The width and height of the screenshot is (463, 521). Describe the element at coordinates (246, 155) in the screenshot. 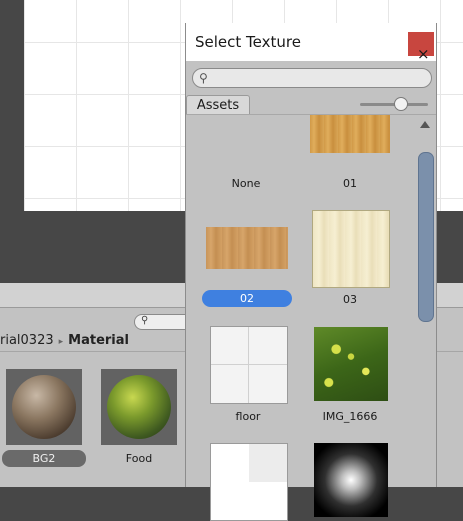

I see `texture-tile-none: None` at that location.